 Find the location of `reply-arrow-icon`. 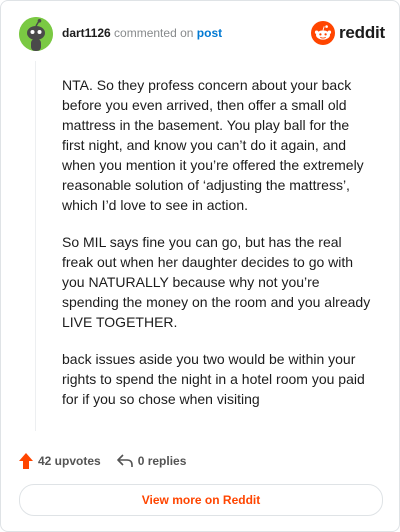

reply-arrow-icon is located at coordinates (124, 460).